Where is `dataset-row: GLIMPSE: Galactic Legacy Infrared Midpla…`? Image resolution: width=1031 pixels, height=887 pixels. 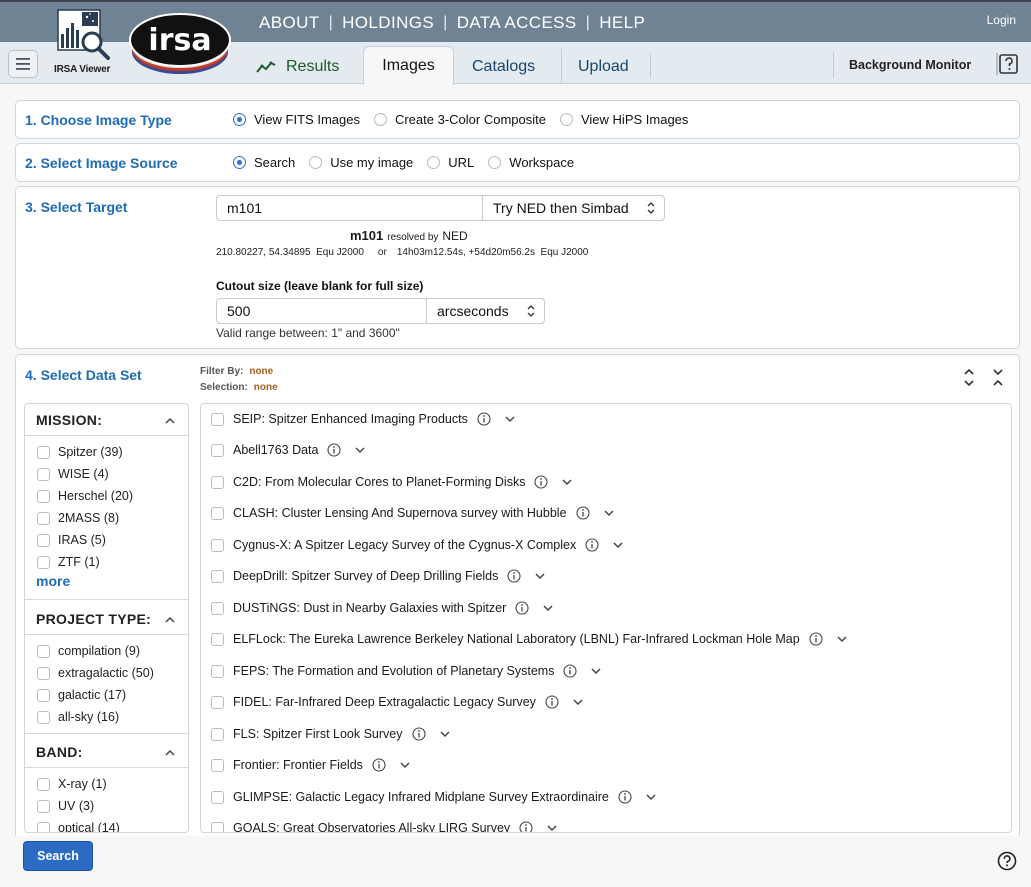
dataset-row: GLIMPSE: Galactic Legacy Infrared Midpla… is located at coordinates (433, 797).